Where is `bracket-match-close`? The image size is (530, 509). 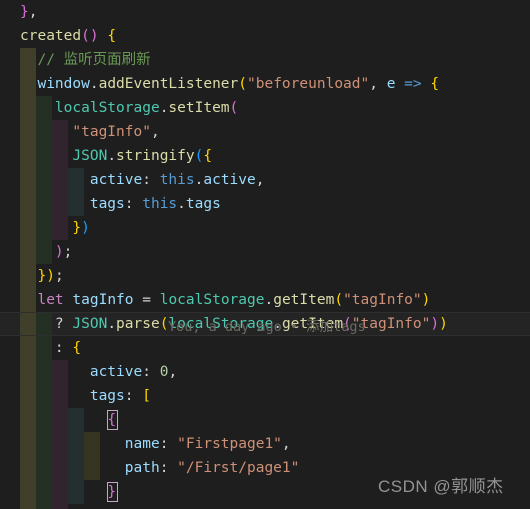
bracket-match-close is located at coordinates (112, 492).